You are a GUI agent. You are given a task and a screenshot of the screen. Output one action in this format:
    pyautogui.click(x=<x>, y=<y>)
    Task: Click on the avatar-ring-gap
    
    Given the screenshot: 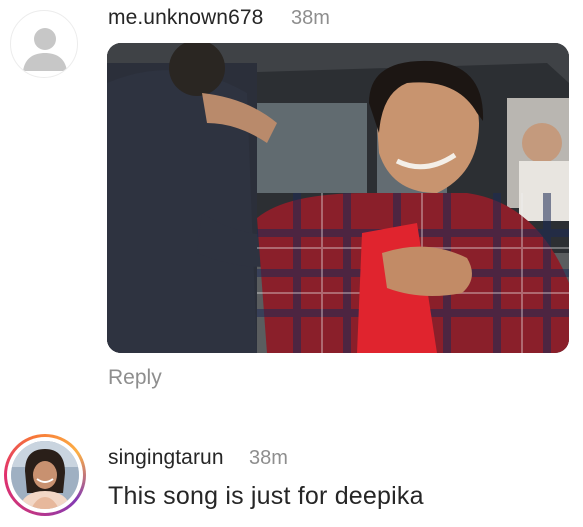 What is the action you would take?
    pyautogui.click(x=45, y=475)
    